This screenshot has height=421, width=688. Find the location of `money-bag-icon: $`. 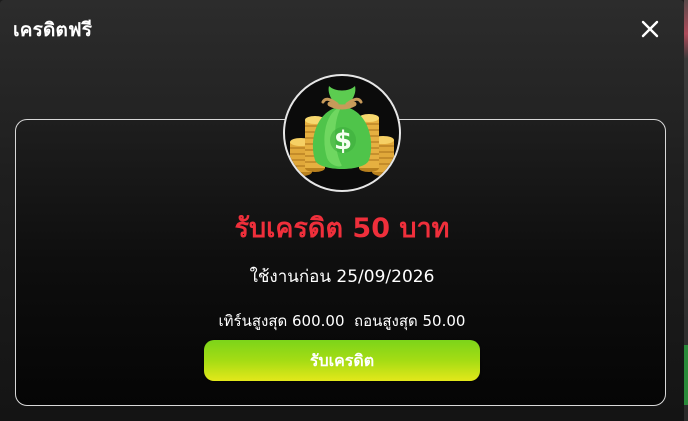

money-bag-icon: $ is located at coordinates (342, 131).